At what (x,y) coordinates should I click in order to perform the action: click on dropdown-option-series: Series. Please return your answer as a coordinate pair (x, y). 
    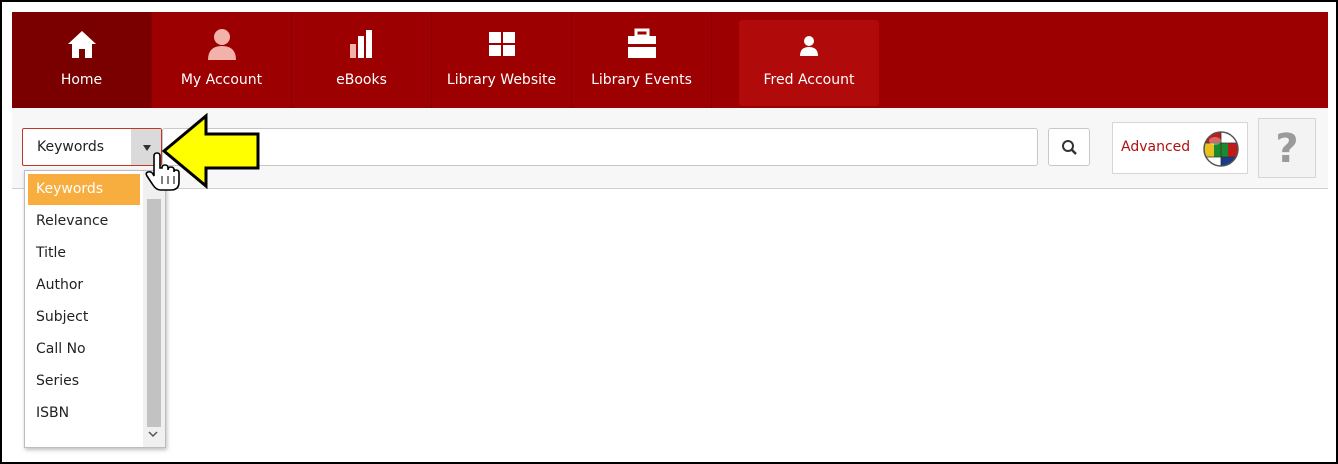
    Looking at the image, I should click on (84, 381).